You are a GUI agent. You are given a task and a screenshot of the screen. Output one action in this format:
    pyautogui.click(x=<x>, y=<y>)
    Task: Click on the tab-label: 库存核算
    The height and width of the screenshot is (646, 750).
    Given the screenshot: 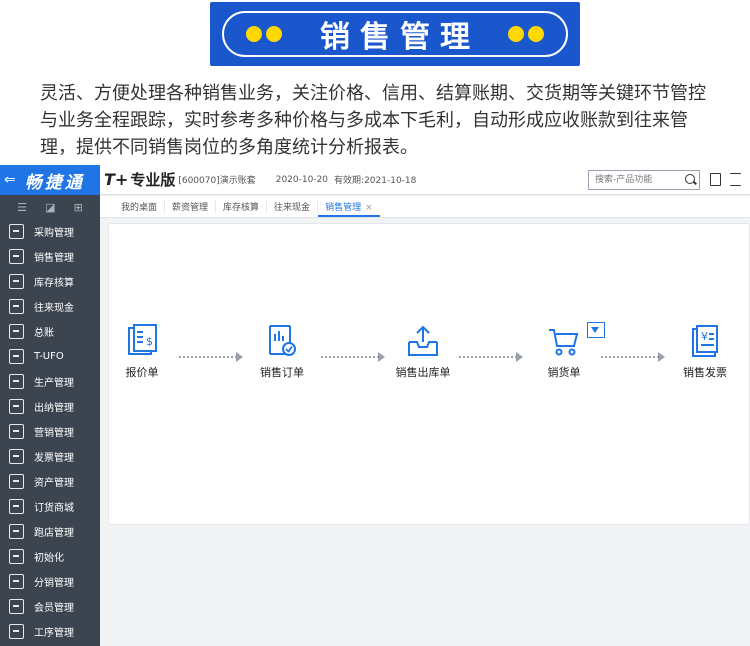 What is the action you would take?
    pyautogui.click(x=241, y=208)
    